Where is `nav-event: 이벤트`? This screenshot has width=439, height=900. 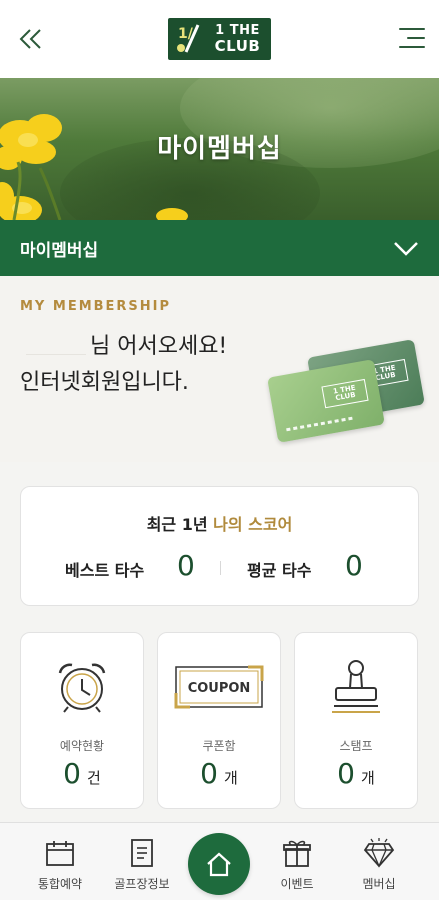
nav-event: 이벤트 is located at coordinates (297, 867).